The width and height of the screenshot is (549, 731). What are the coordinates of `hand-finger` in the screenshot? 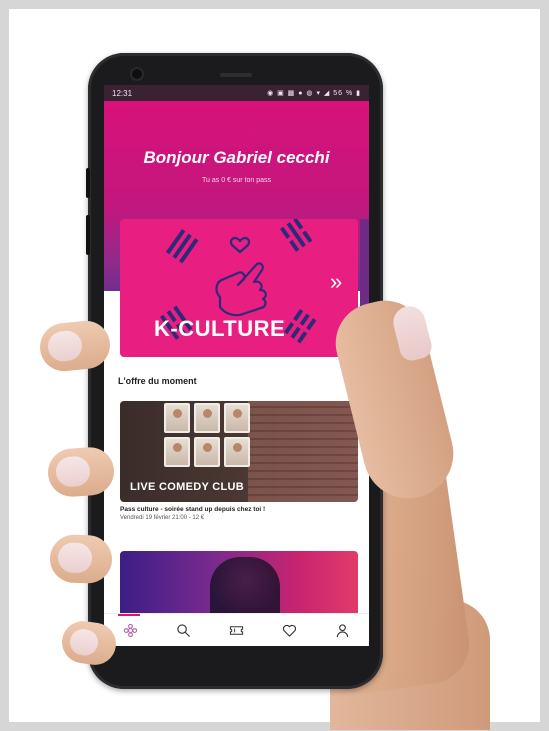 It's located at (81, 559).